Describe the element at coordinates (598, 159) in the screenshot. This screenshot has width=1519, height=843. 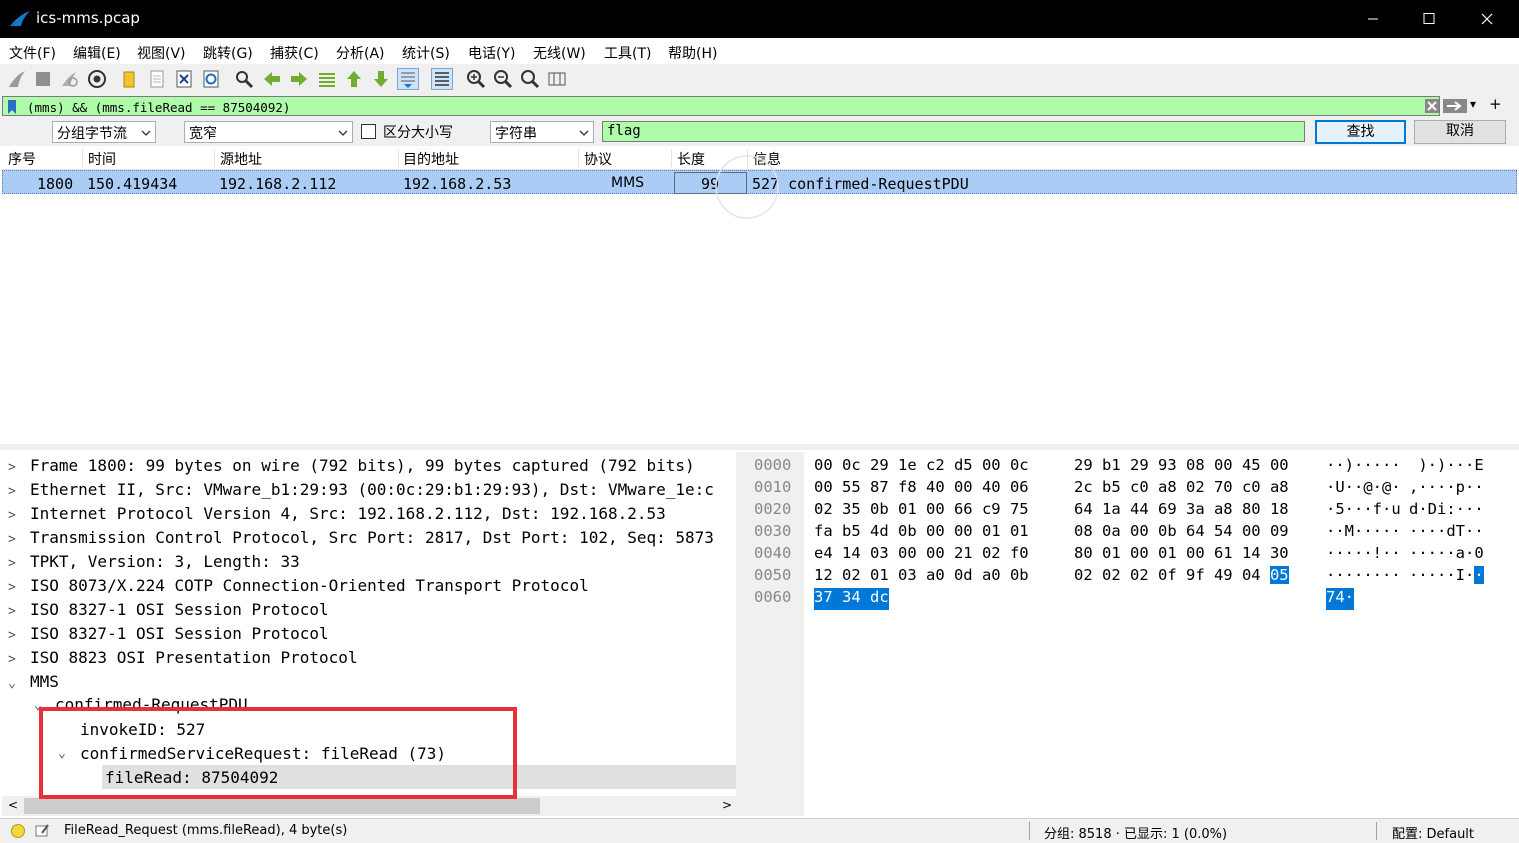
I see `column-protocol: 协议` at that location.